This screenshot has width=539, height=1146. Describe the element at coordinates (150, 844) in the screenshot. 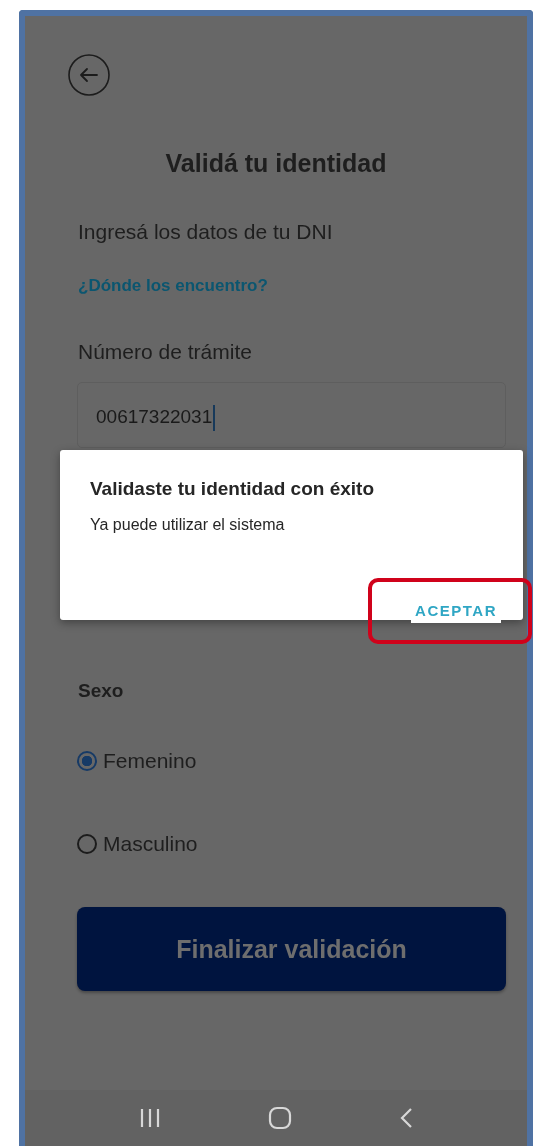

I see `radio-label: Masculino` at that location.